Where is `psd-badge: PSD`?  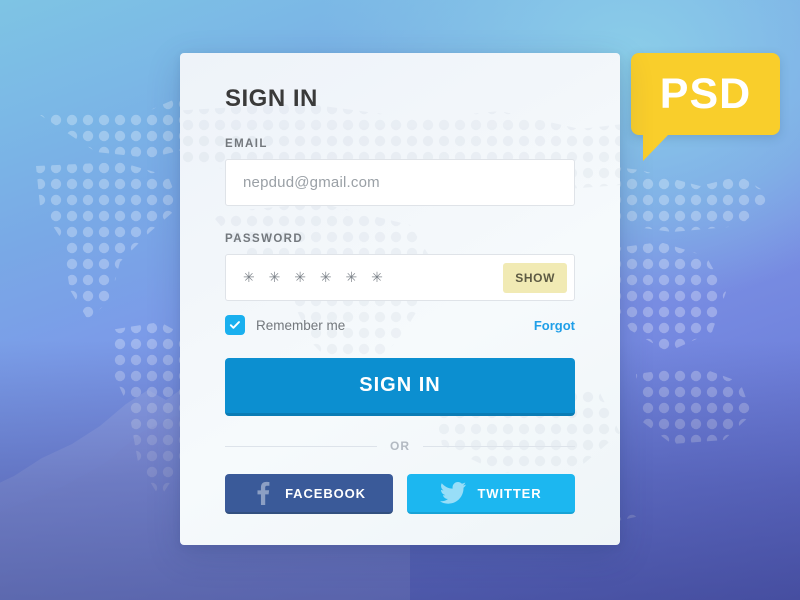
psd-badge: PSD is located at coordinates (705, 107).